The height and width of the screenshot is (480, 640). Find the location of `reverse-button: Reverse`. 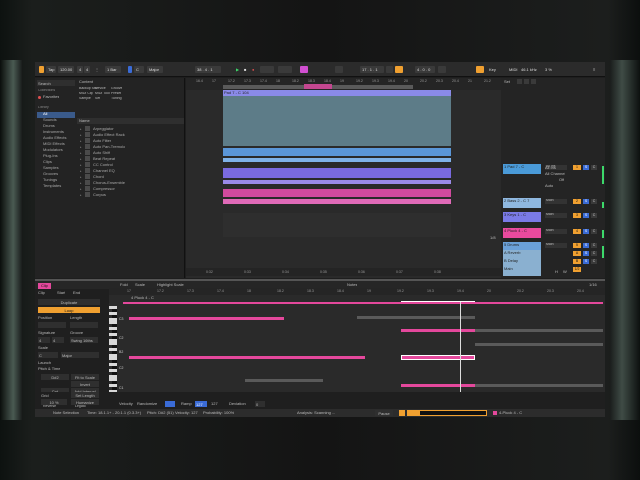

reverse-button: Reverse is located at coordinates (49, 407).